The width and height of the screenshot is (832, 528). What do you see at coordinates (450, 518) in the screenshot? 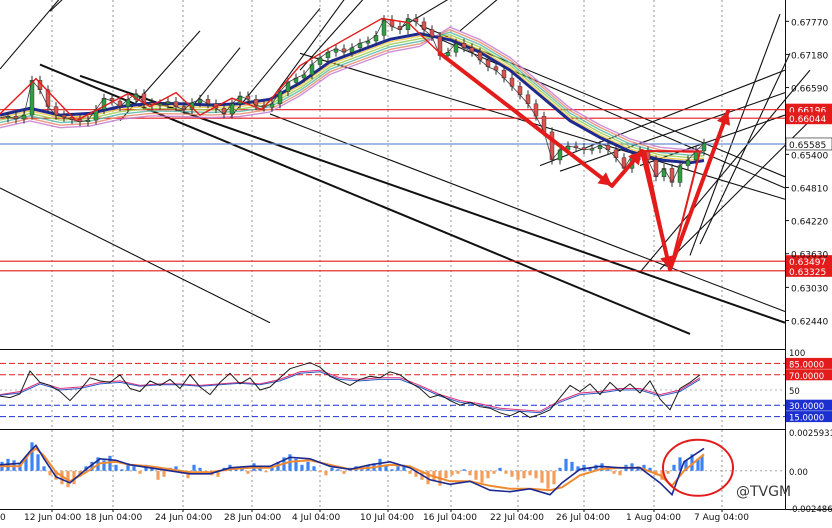
I see `x-tick-label: 16 Jul 04:00` at bounding box center [450, 518].